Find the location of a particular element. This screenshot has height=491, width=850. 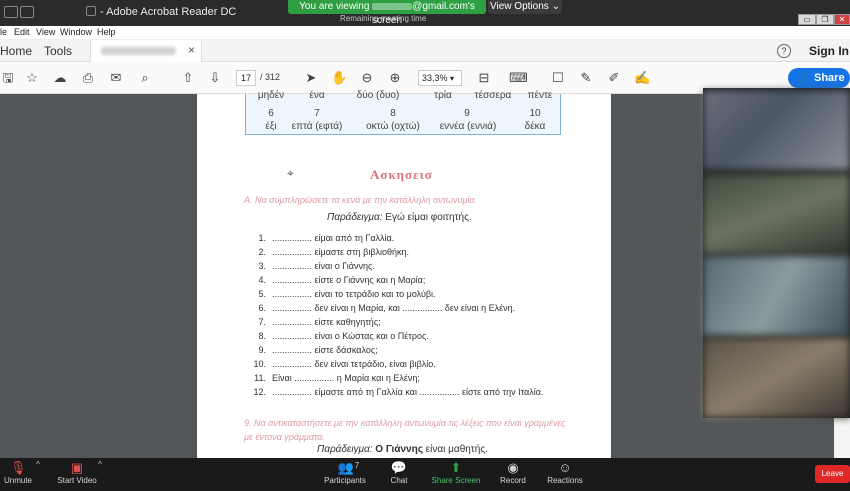

list-item: 3................. είναι ο Γιάννης. is located at coordinates (316, 266).